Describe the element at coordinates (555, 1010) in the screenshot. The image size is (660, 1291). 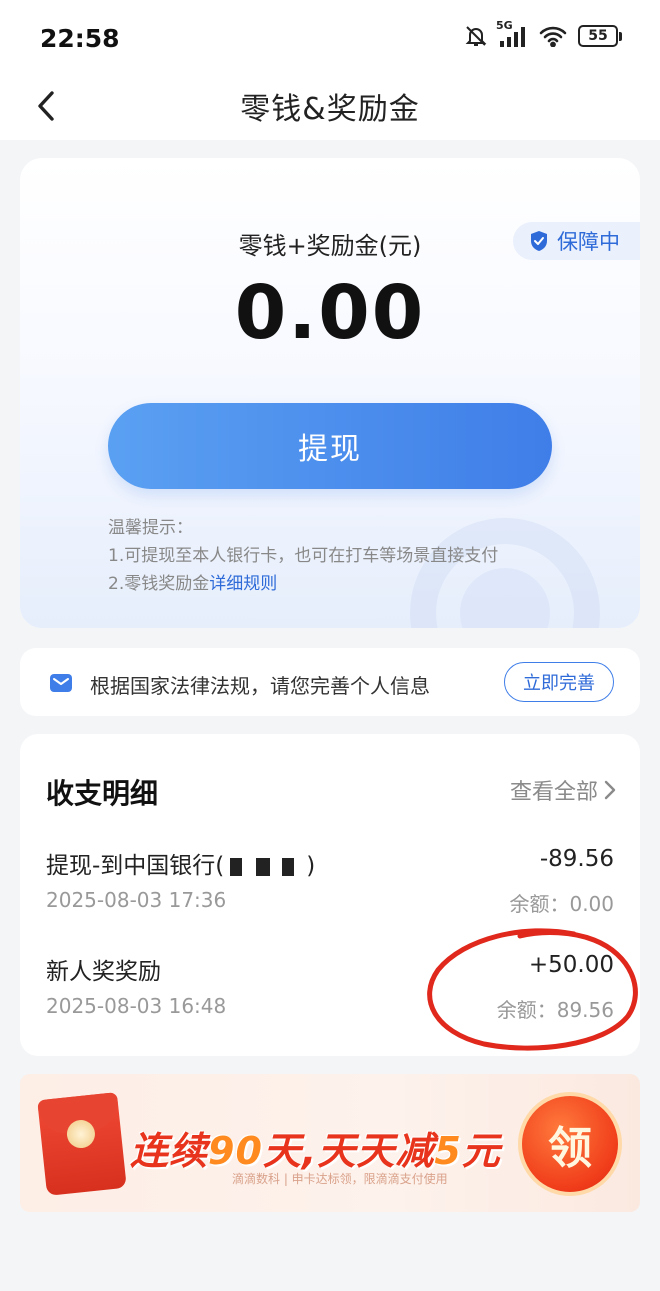
I see `transaction-balance: 余额：89.56` at that location.